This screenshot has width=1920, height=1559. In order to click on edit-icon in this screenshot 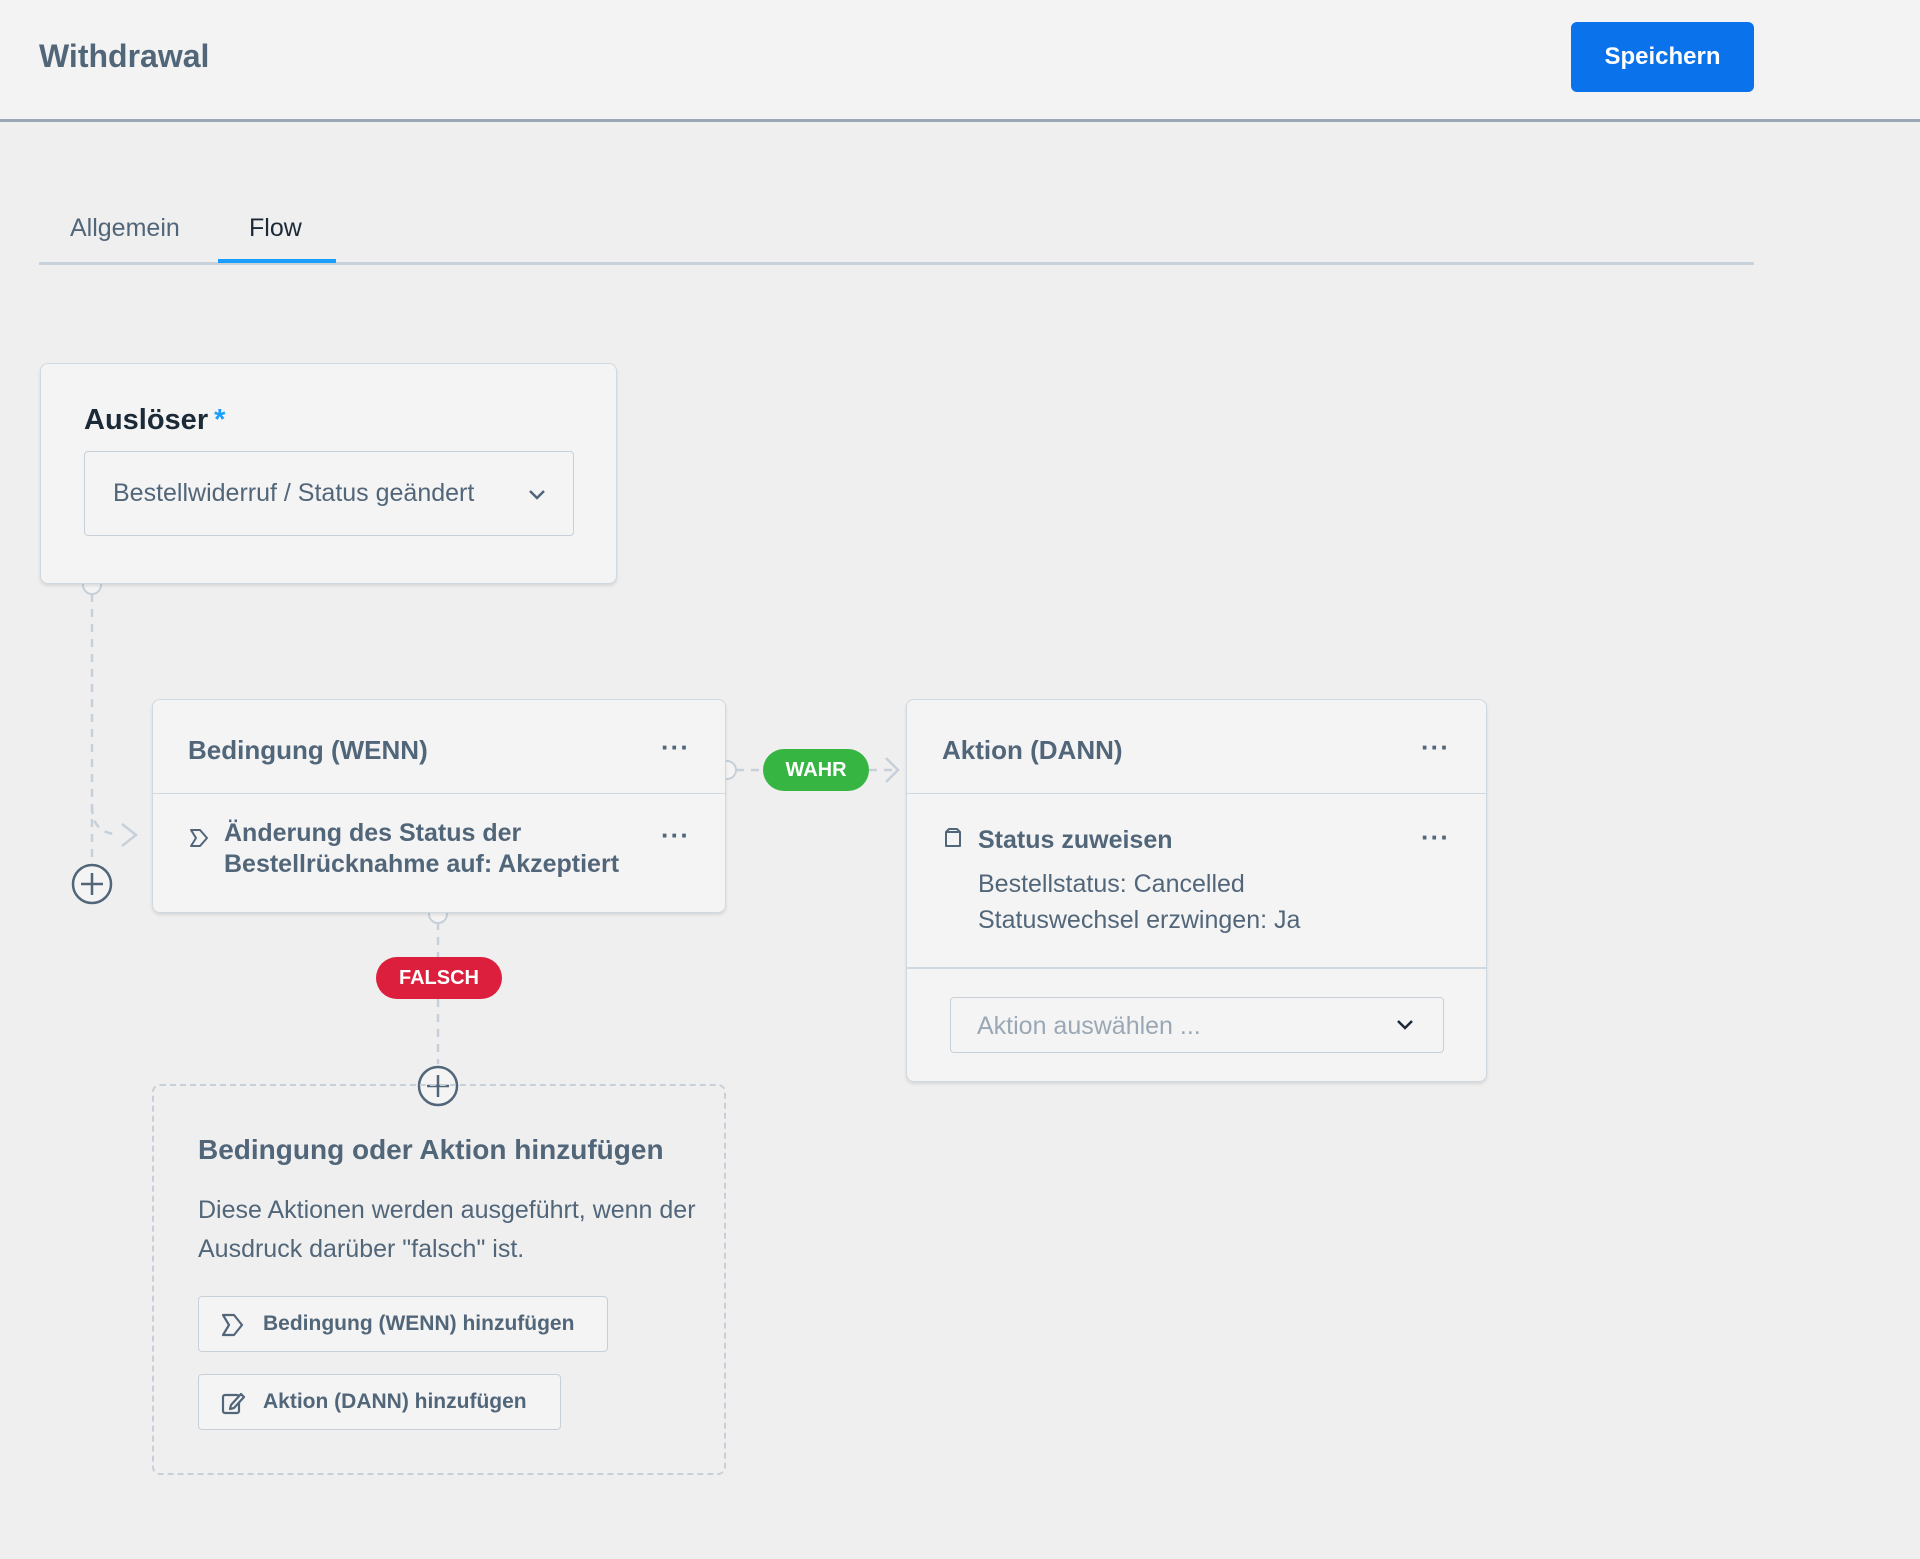, I will do `click(233, 1403)`.